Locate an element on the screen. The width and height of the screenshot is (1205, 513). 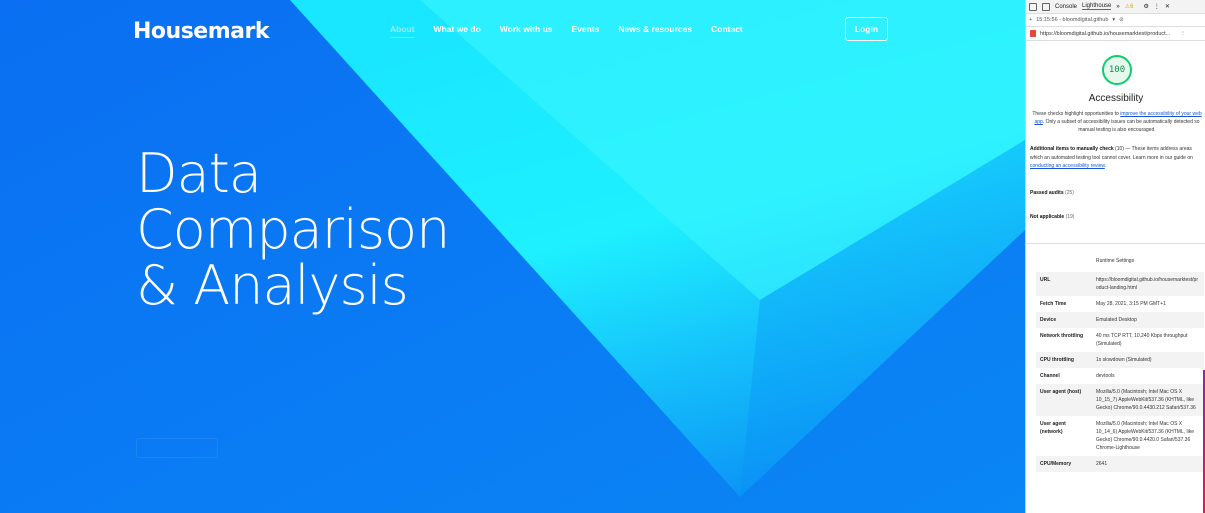
clear-reports-icon: ⊘ is located at coordinates (1121, 20).